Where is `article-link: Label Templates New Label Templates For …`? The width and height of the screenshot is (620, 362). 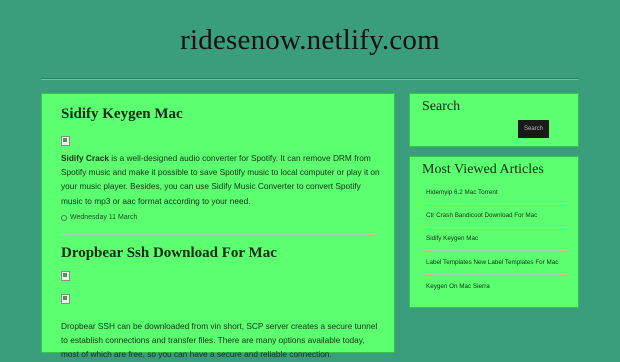 article-link: Label Templates New Label Templates For … is located at coordinates (495, 263).